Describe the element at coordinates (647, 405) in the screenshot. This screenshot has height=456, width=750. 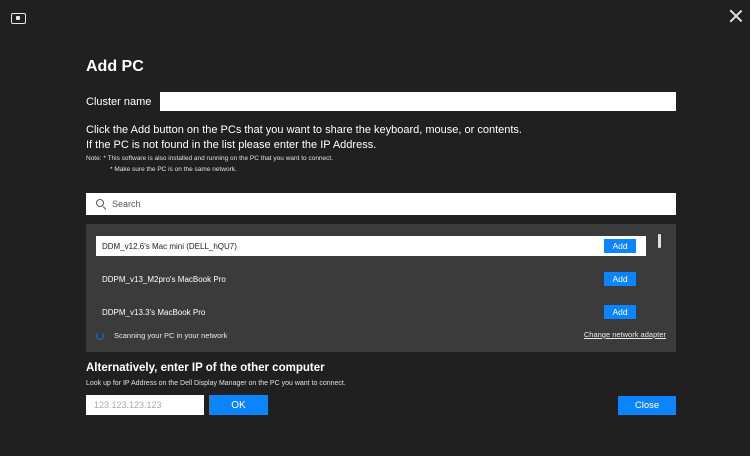
I see `close-button: Close` at that location.